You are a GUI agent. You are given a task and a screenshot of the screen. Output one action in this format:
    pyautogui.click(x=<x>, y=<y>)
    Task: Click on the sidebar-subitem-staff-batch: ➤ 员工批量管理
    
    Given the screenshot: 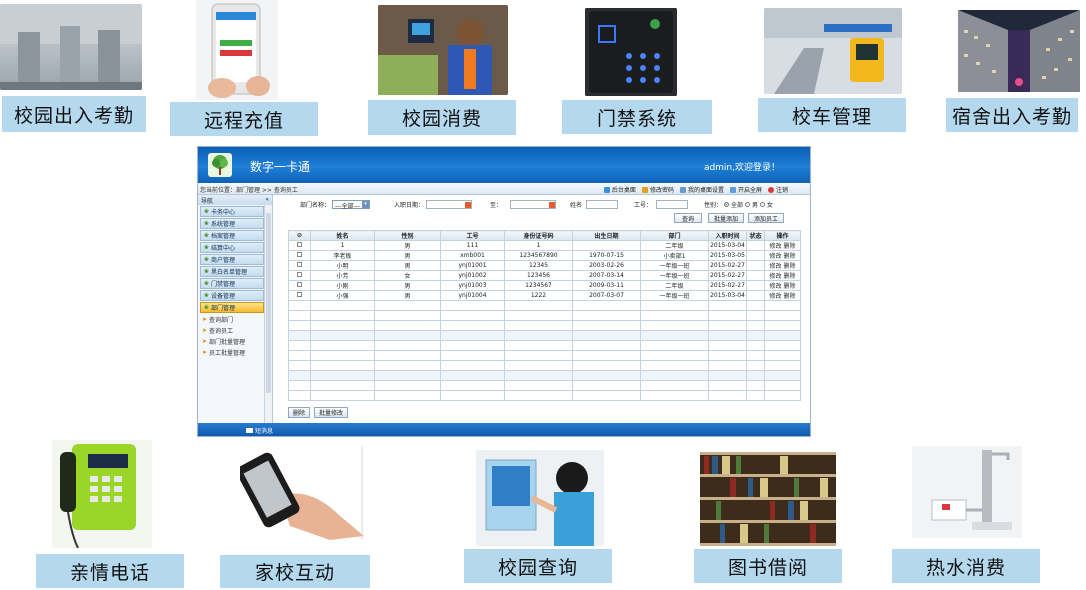 What is the action you would take?
    pyautogui.click(x=237, y=352)
    